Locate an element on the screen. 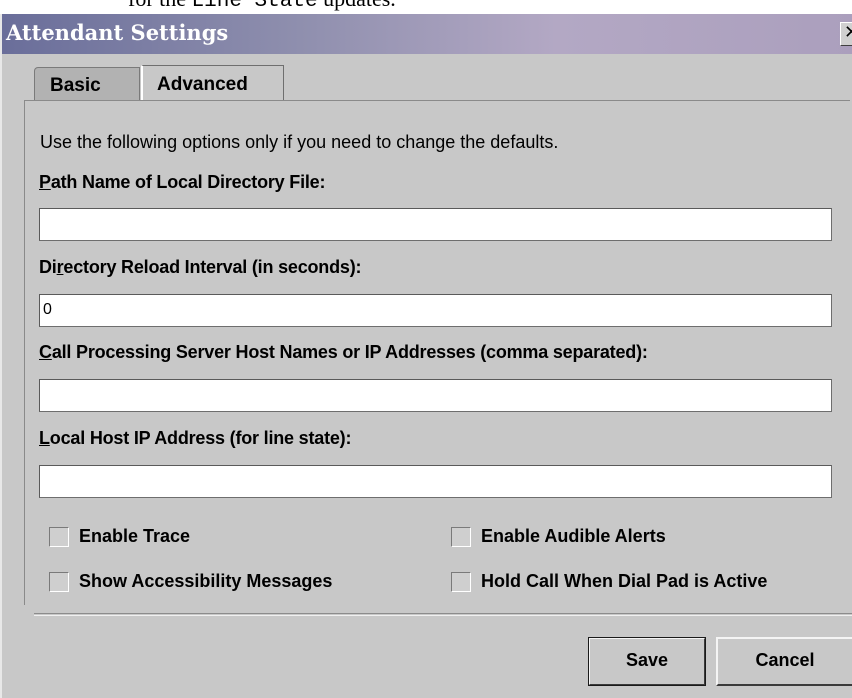 Image resolution: width=852 pixels, height=698 pixels. show-accessibility-messages-checkbox: Show Accessibility Messages is located at coordinates (190, 581).